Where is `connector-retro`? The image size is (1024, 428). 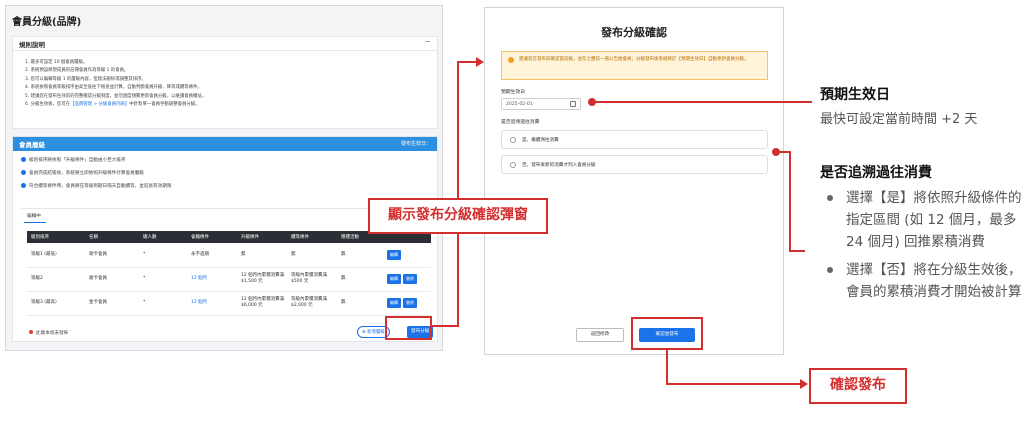
connector-retro is located at coordinates (790, 201).